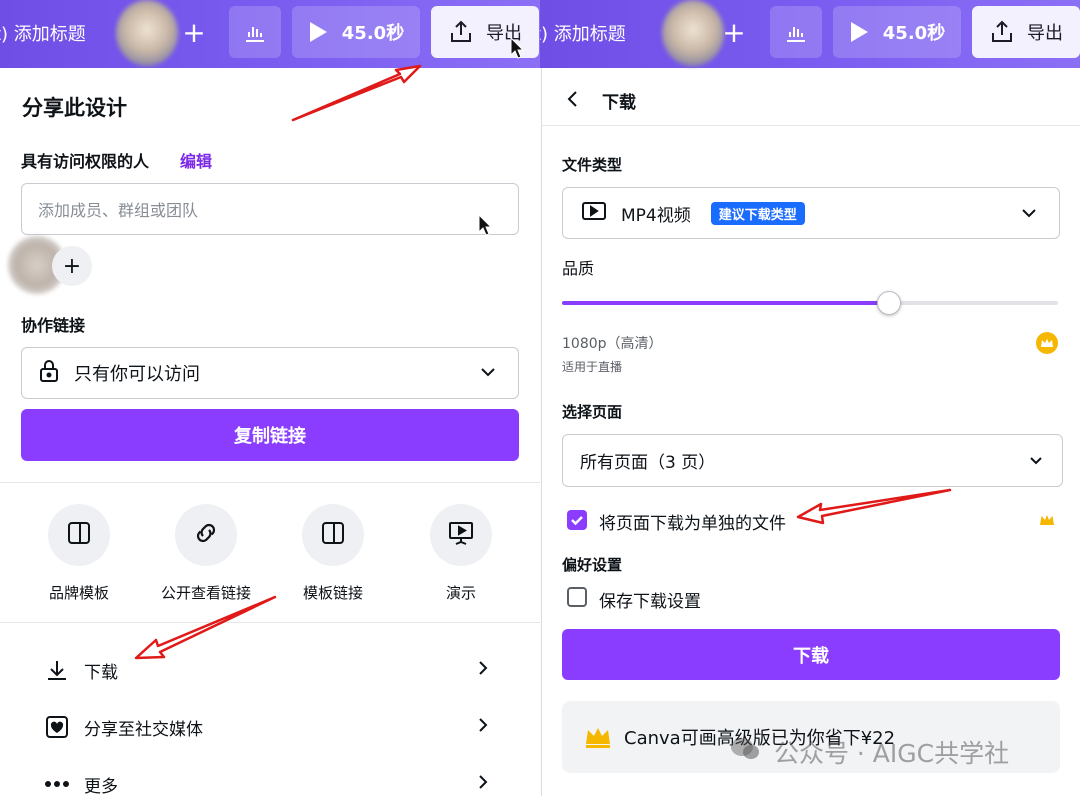  I want to click on recommended-badge: 建议下载类型, so click(757, 213).